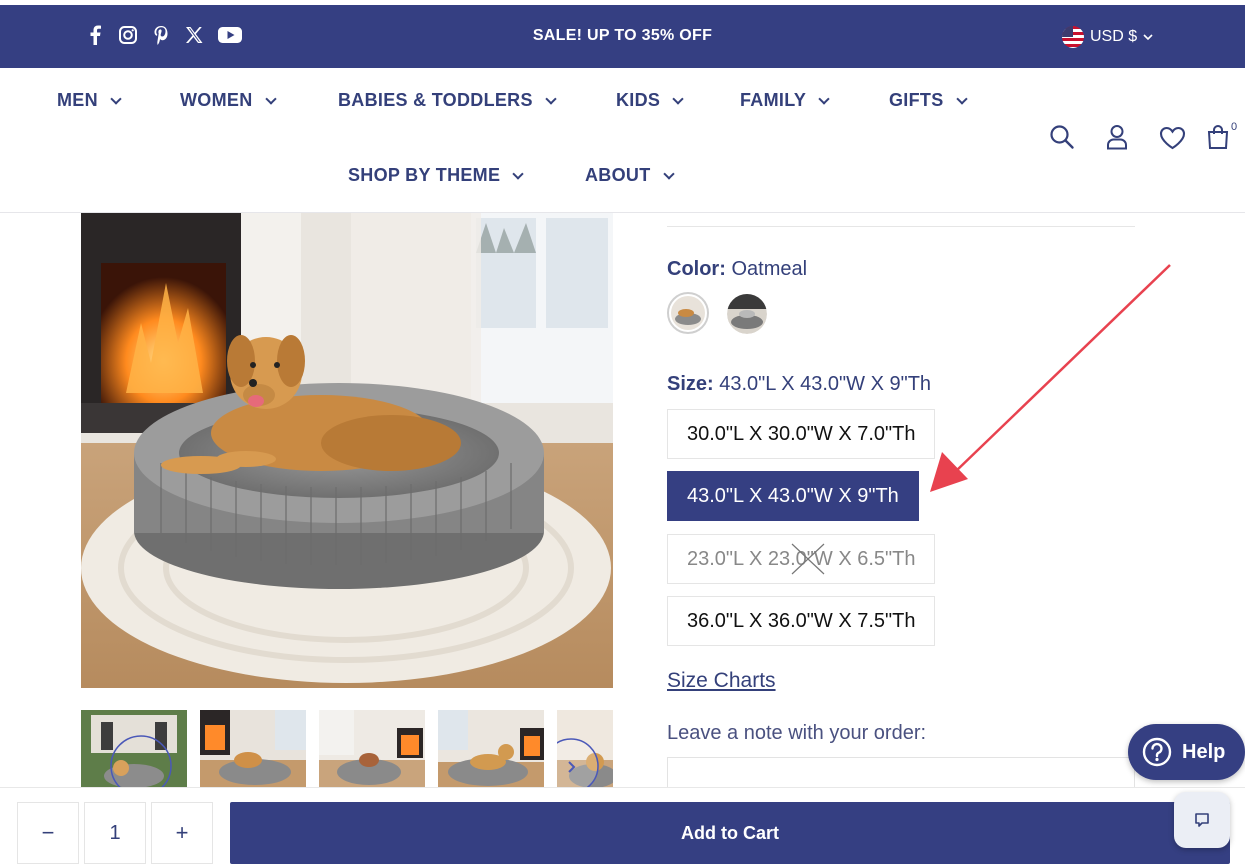 This screenshot has height=865, width=1245. Describe the element at coordinates (793, 496) in the screenshot. I see `size-option-43-selected: 43.0"L X 43.0"W X 9"Th` at that location.